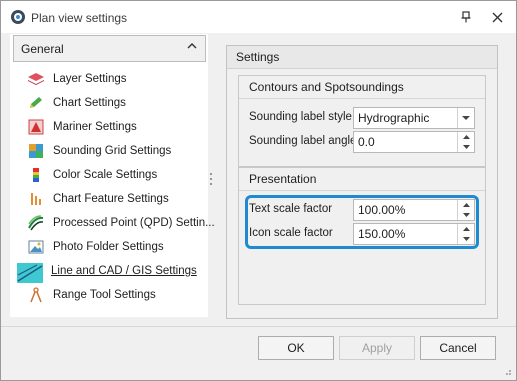 Image resolution: width=517 pixels, height=381 pixels. I want to click on sidebar-item-chart-settings: Chart Settings, so click(109, 103).